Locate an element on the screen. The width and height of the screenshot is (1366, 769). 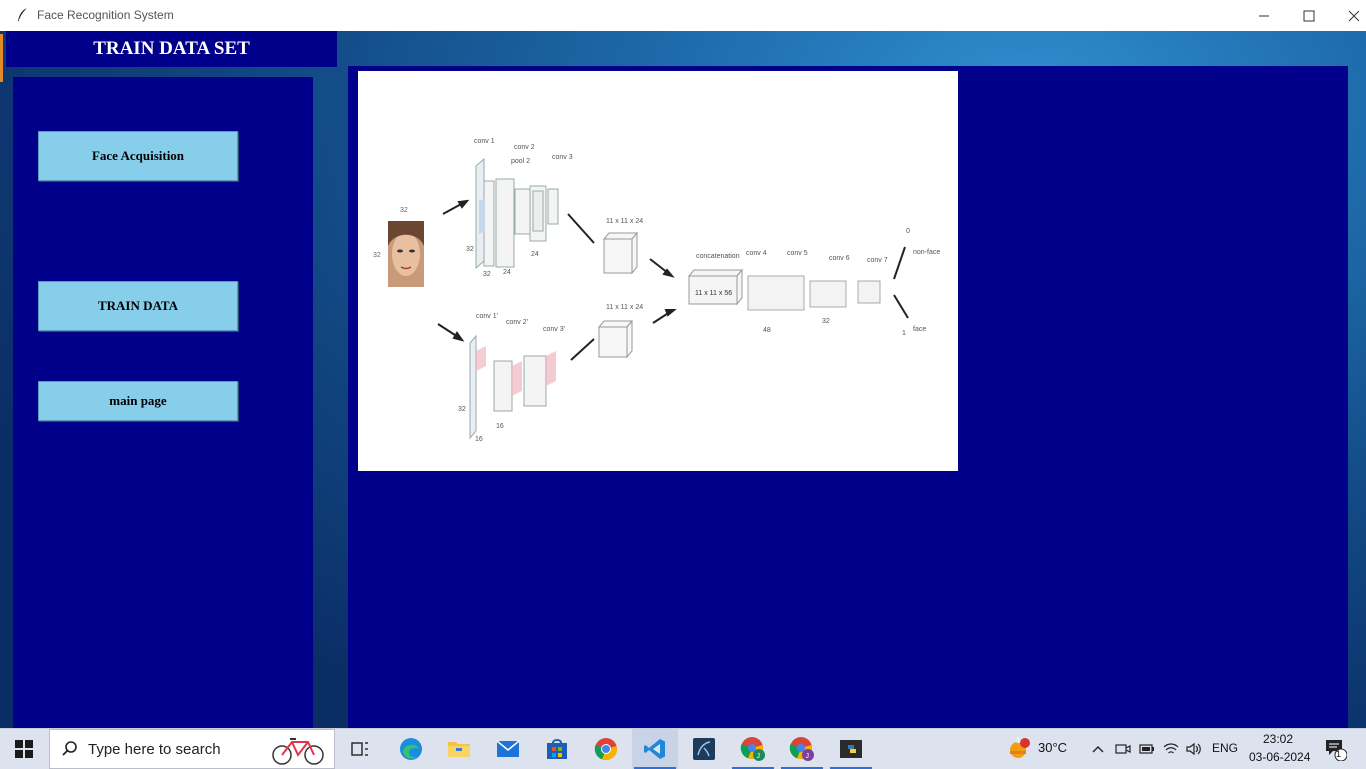
notification-icon is located at coordinates (1336, 750).